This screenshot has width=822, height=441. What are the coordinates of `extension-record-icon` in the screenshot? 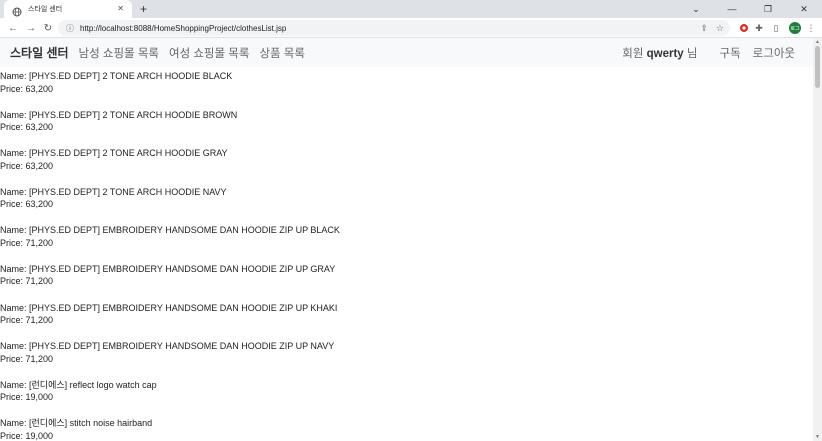 It's located at (744, 28).